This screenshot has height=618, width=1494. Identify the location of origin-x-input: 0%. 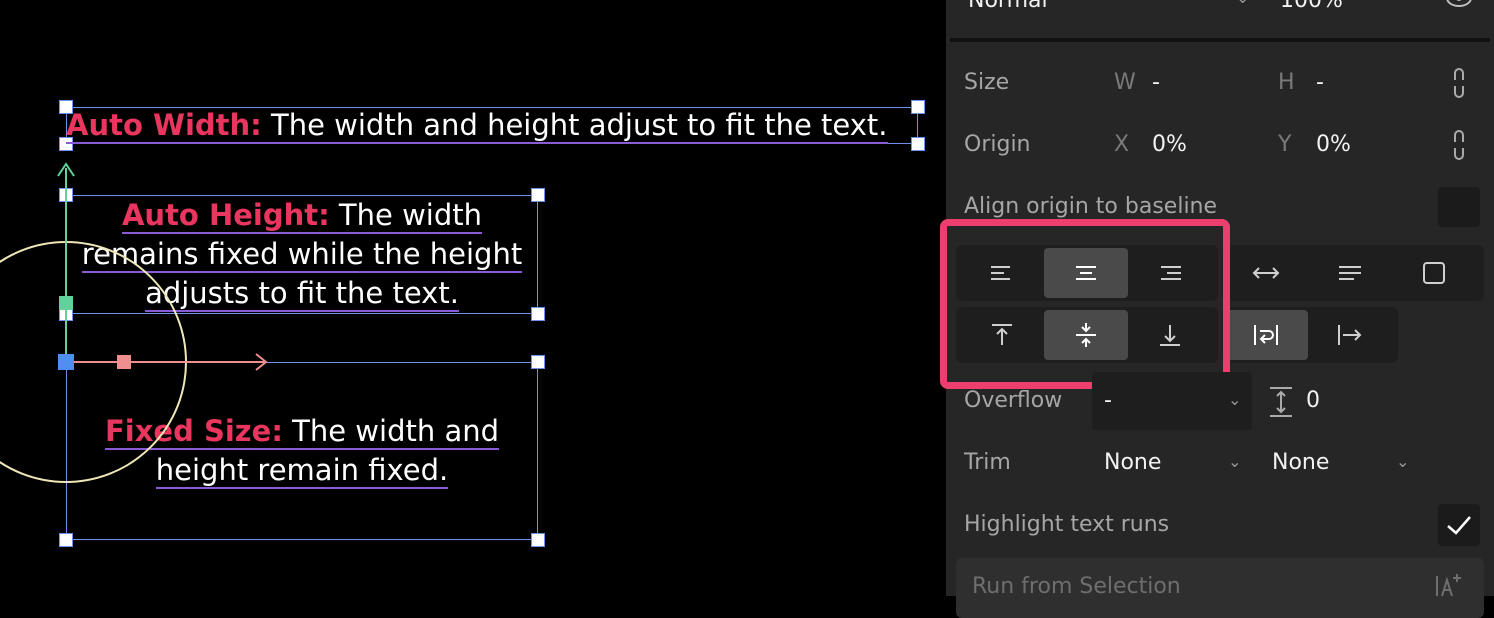
(1169, 144).